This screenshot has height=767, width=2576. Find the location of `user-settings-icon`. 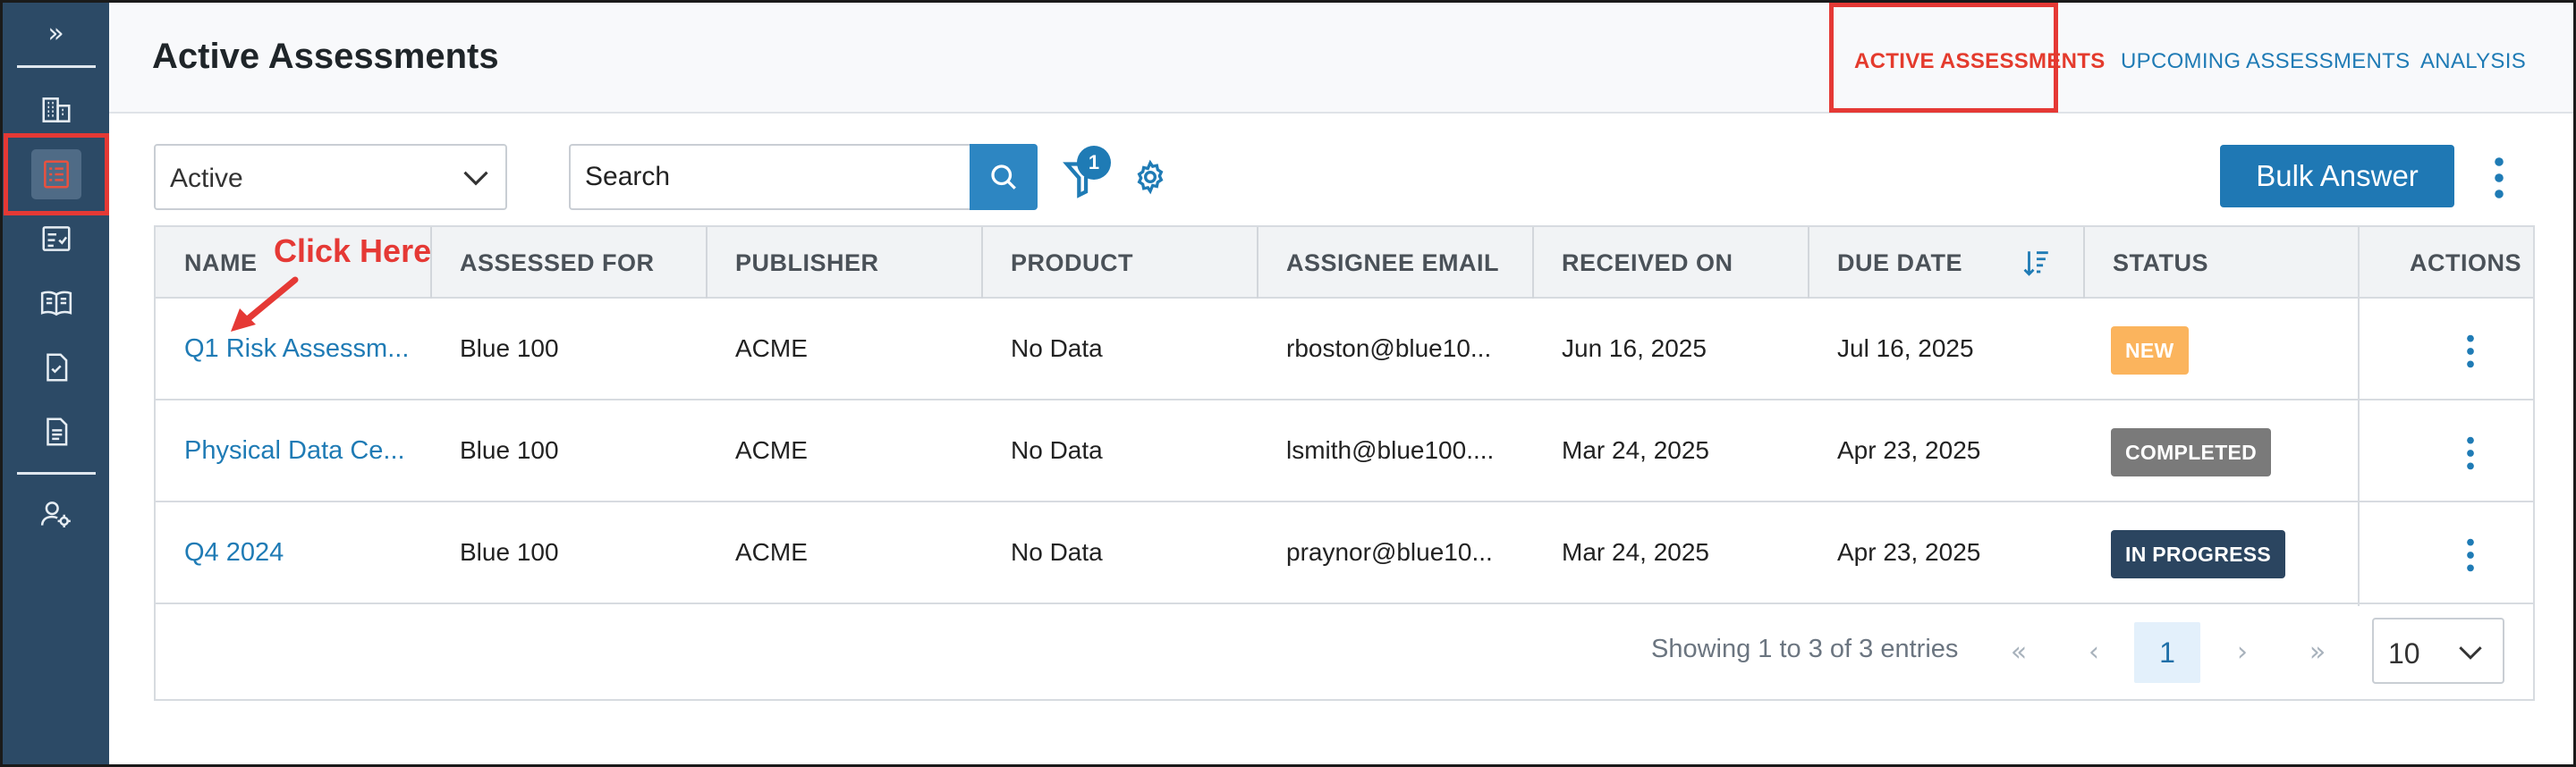

user-settings-icon is located at coordinates (55, 515).